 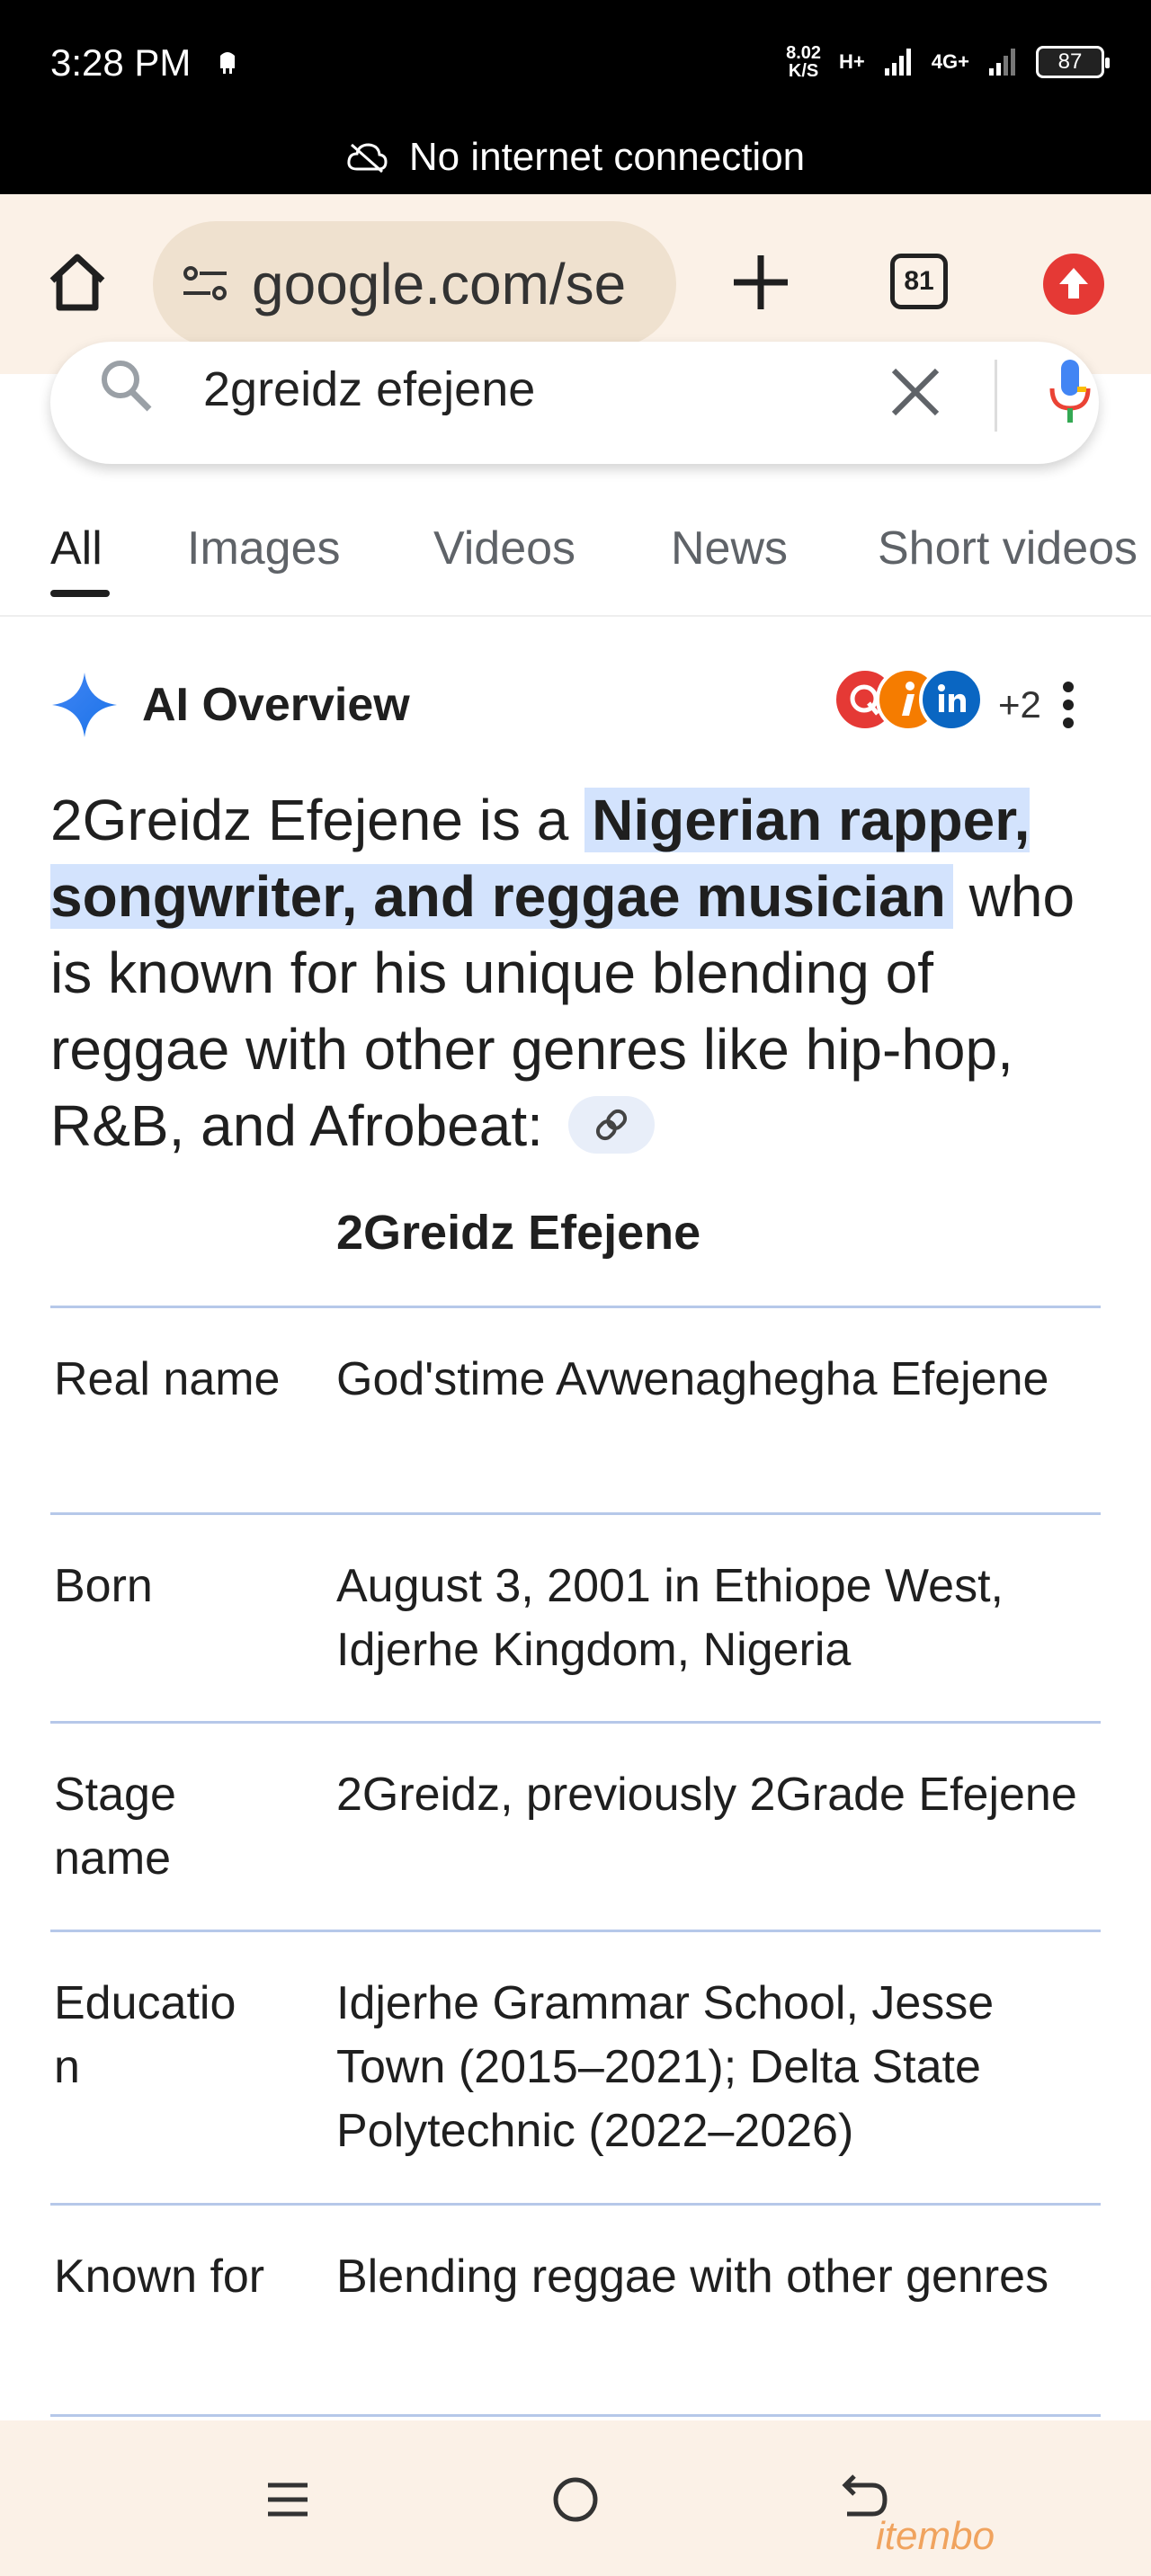 I want to click on update-button, so click(x=1073, y=284).